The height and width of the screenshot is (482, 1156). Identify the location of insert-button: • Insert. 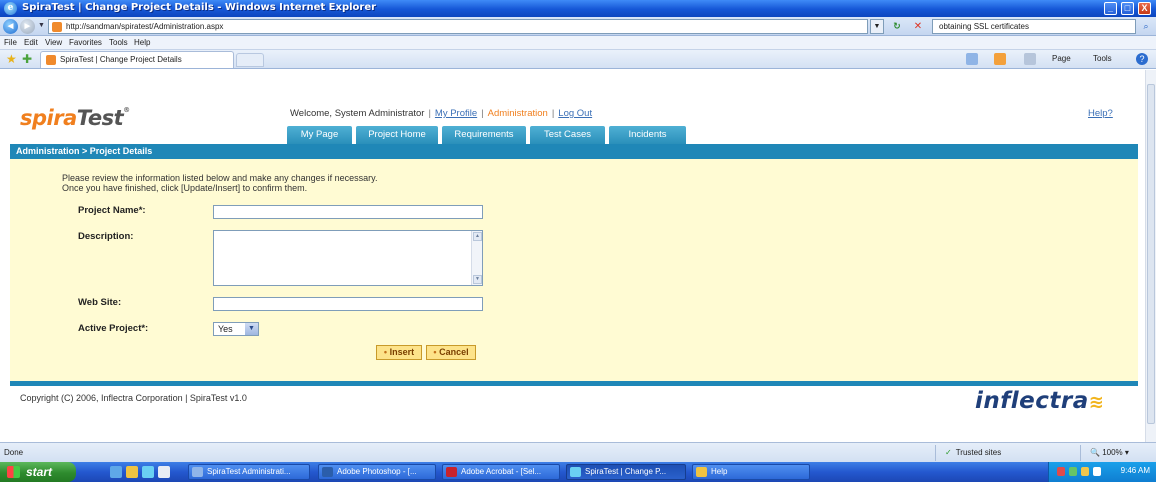
(399, 352).